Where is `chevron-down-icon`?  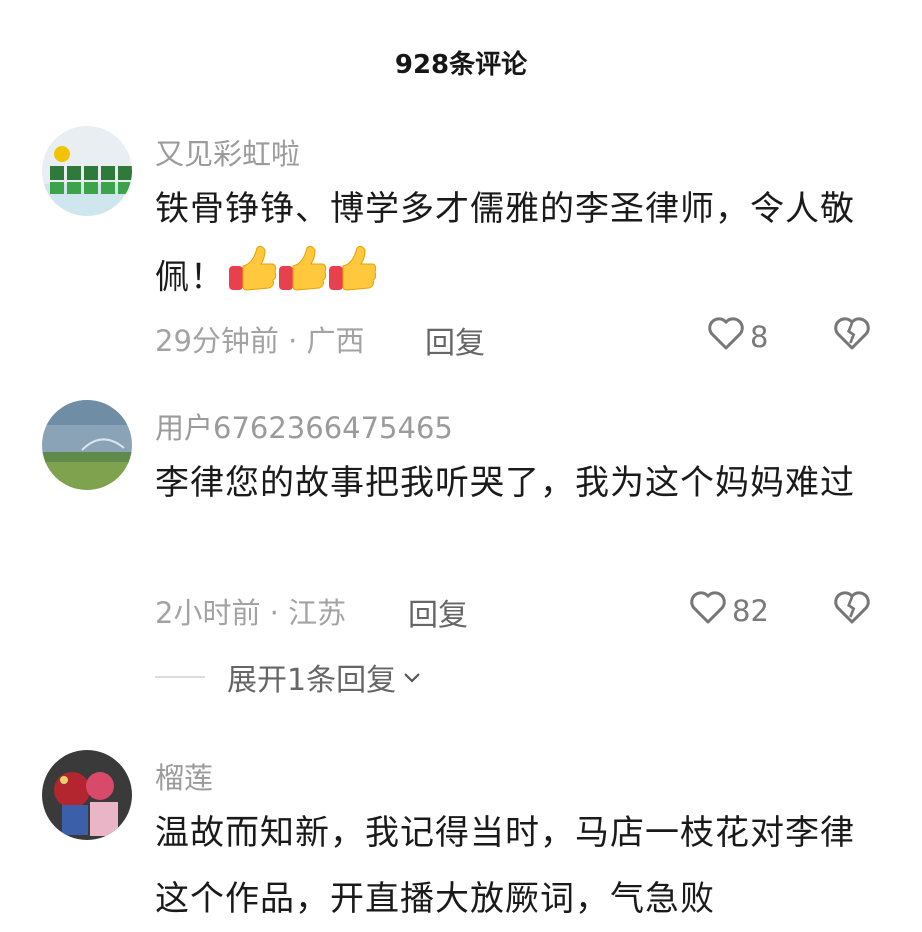
chevron-down-icon is located at coordinates (412, 677).